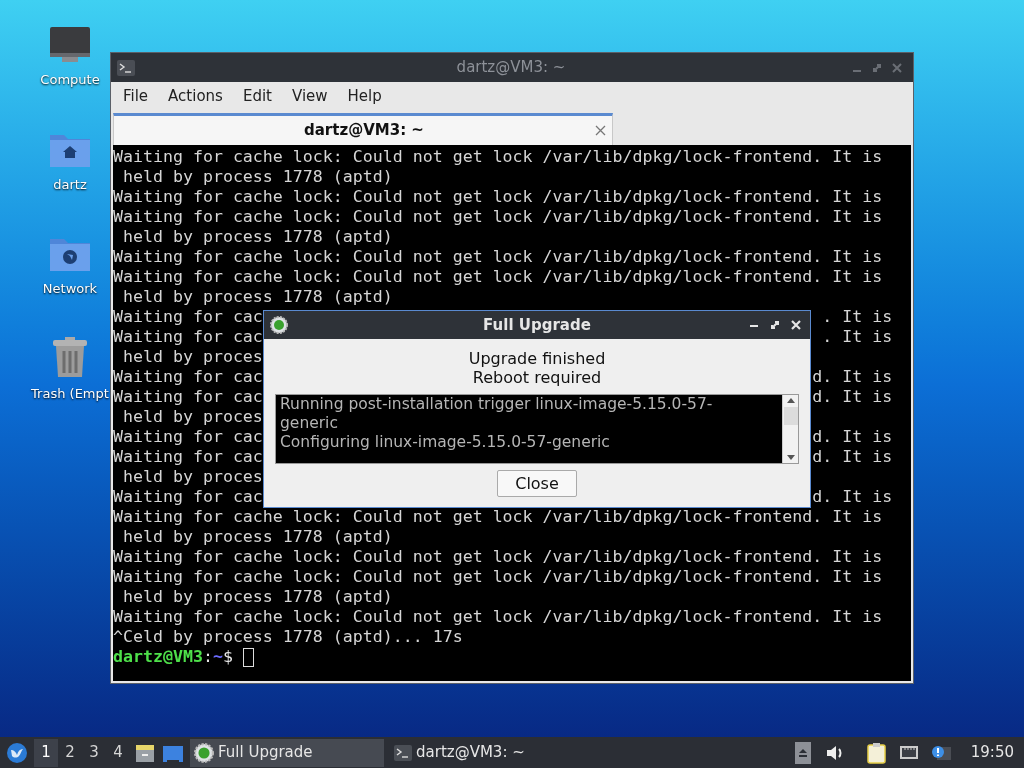 This screenshot has height=768, width=1024. What do you see at coordinates (511, 68) in the screenshot?
I see `window-title: dartz@VM3: ~` at bounding box center [511, 68].